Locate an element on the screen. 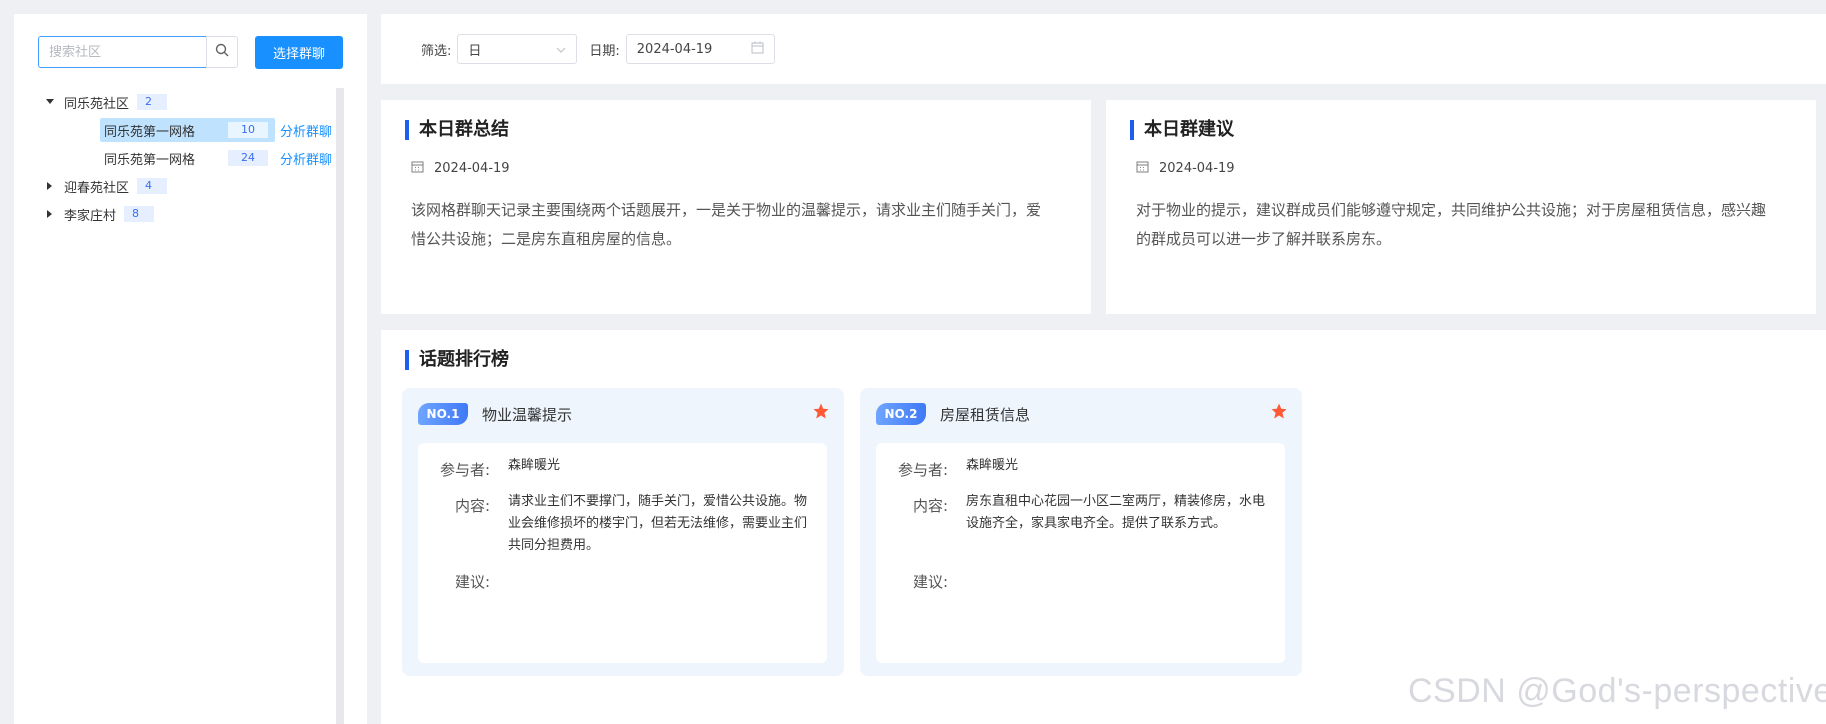  tree-child-box: 同乐苑第一网格 10 is located at coordinates (187, 130).